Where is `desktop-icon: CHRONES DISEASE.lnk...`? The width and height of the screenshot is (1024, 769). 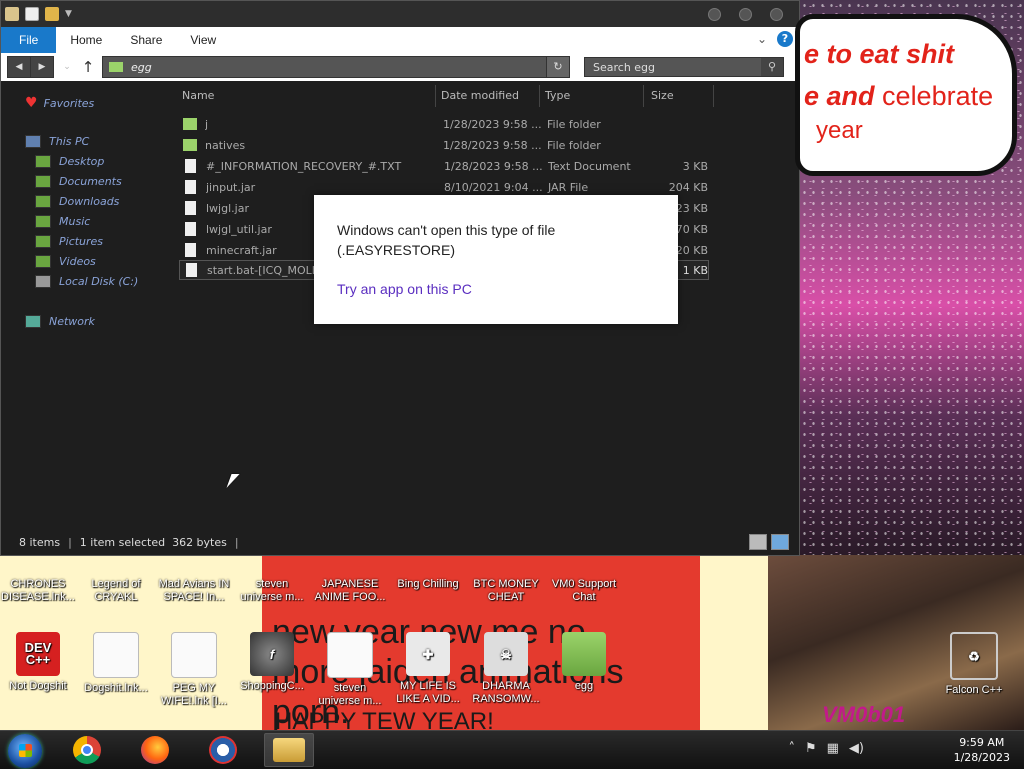
desktop-icon: CHRONES DISEASE.lnk... is located at coordinates (38, 591).